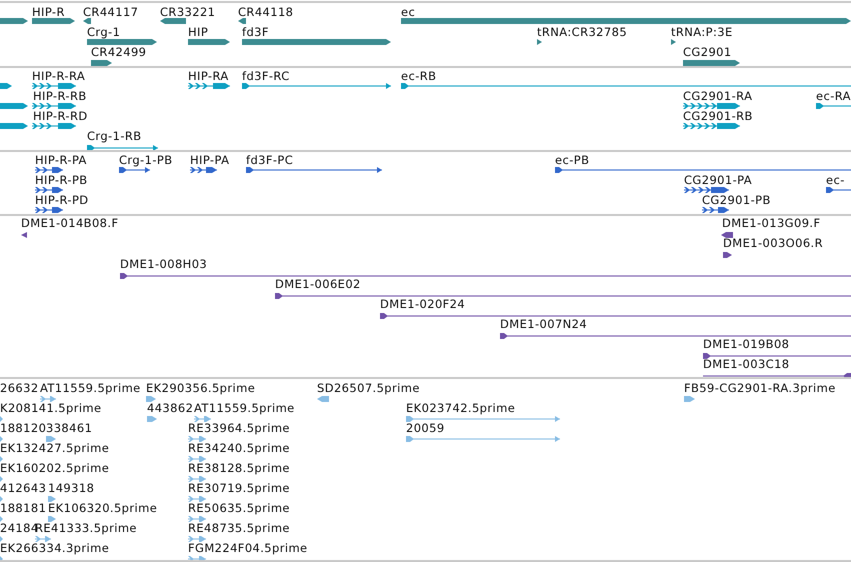  Describe the element at coordinates (773, 243) in the screenshot. I see `feature-label: DME1-003O06.R` at that location.